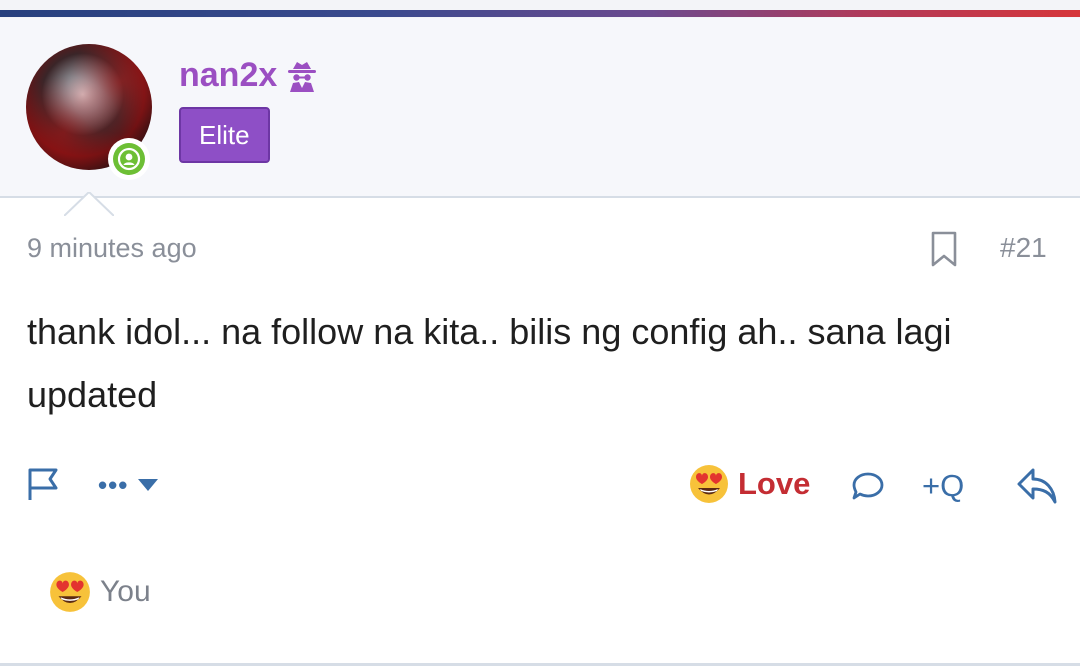 Image resolution: width=1080 pixels, height=668 pixels. Describe the element at coordinates (774, 483) in the screenshot. I see `reaction-love-label: Love` at that location.